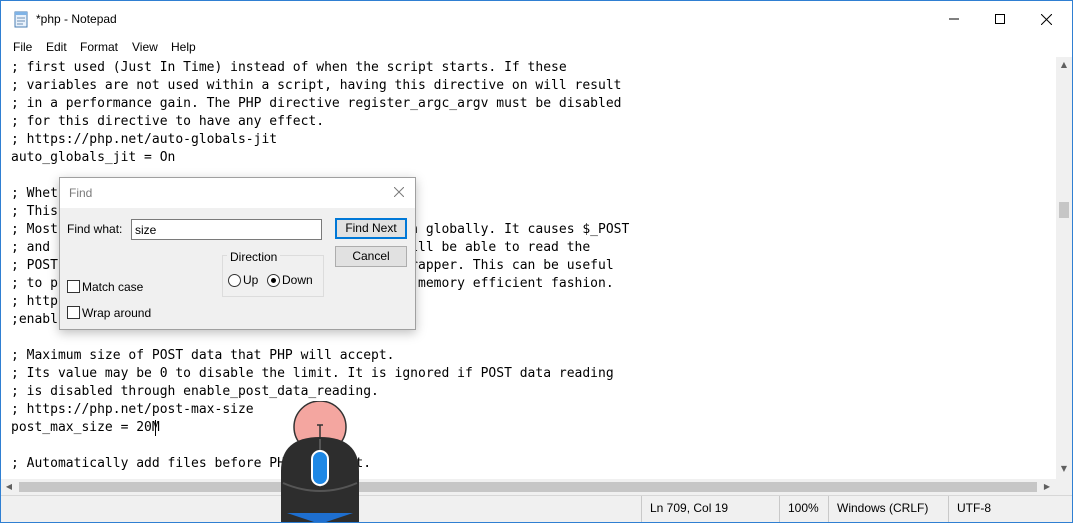  What do you see at coordinates (237, 193) in the screenshot?
I see `find-dialog-title-bar: Find` at bounding box center [237, 193].